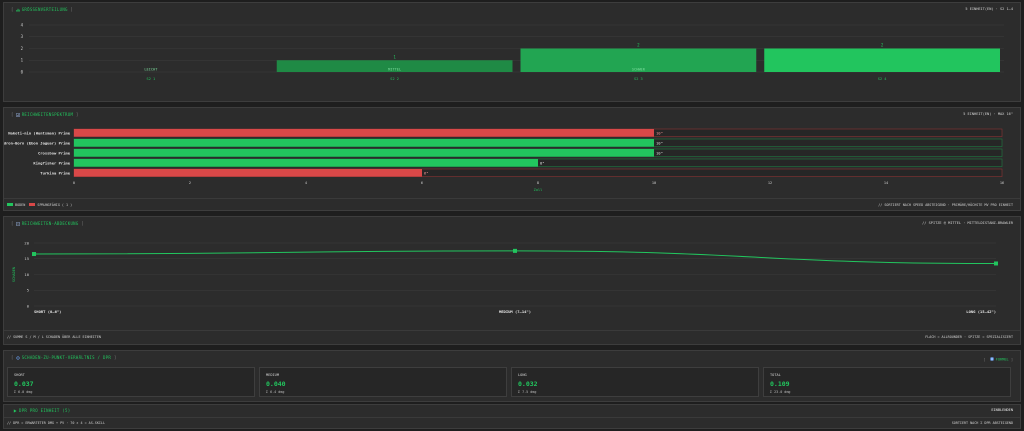 This screenshot has width=1024, height=431. Describe the element at coordinates (39, 133) in the screenshot. I see `category-label: Nakoti-nin (Huntsman) Prime` at that location.